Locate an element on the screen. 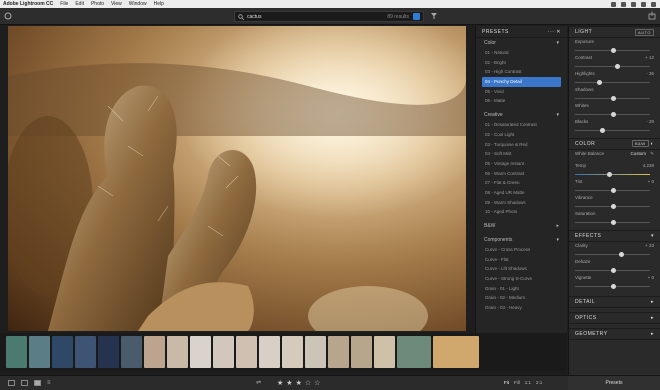 The height and width of the screenshot is (390, 660). preset-group-color: Color ▾ is located at coordinates (521, 43).